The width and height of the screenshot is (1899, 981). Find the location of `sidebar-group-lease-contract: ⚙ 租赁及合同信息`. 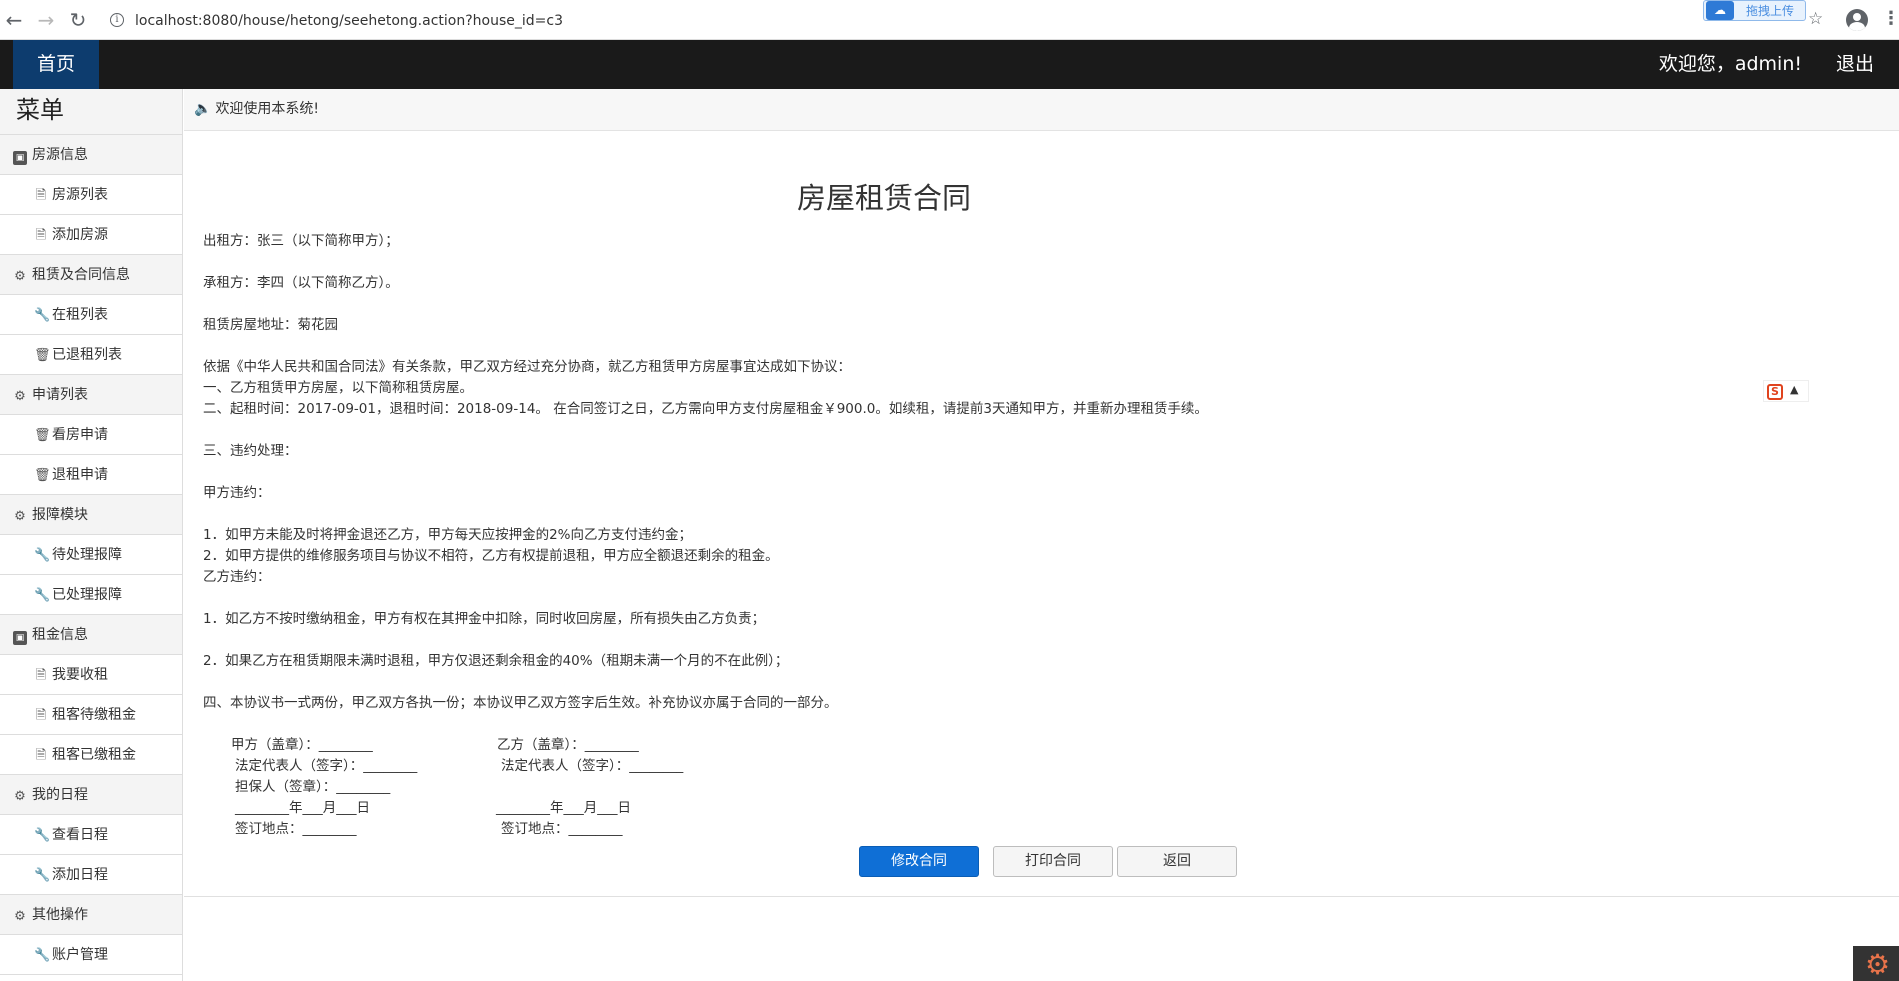

sidebar-group-lease-contract: ⚙ 租赁及合同信息 is located at coordinates (91, 275).